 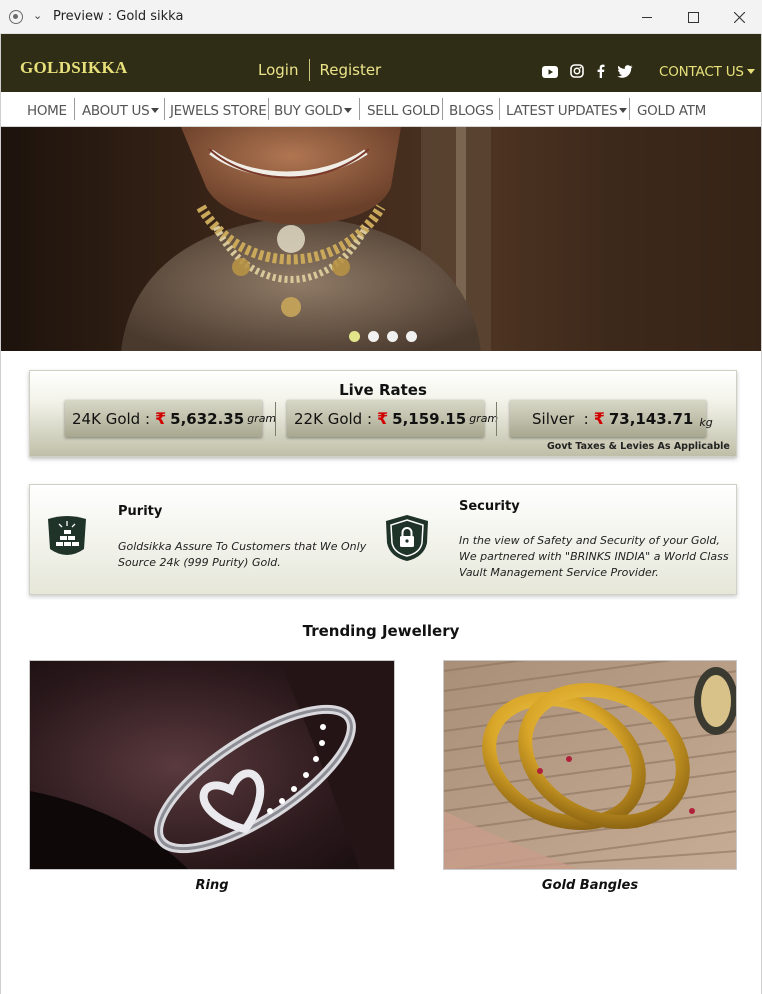 I want to click on maximize-button, so click(x=693, y=17).